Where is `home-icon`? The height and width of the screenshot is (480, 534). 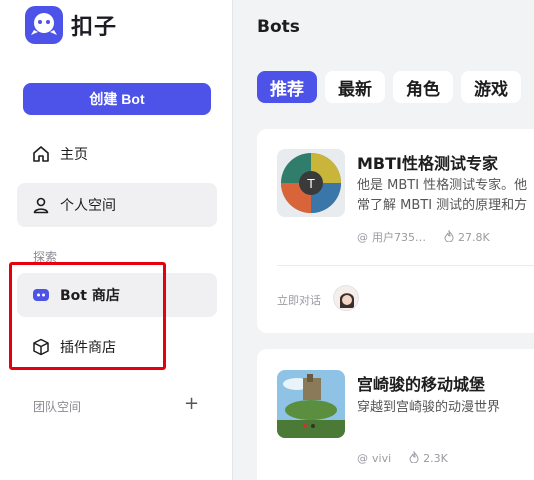
home-icon is located at coordinates (41, 154).